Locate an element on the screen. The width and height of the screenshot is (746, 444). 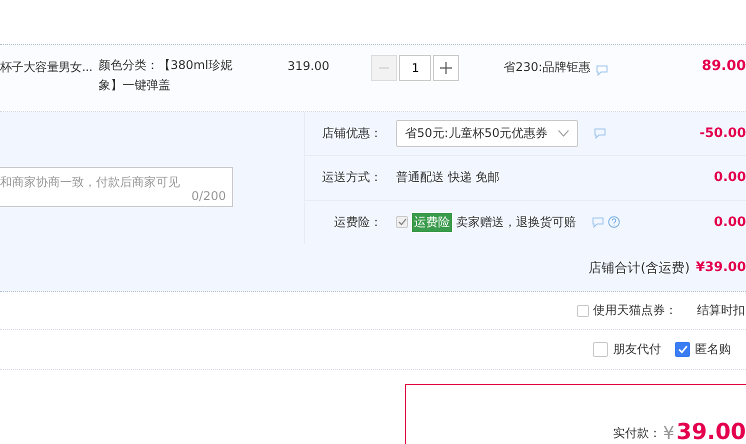
payment-label: 实付款： is located at coordinates (636, 433).